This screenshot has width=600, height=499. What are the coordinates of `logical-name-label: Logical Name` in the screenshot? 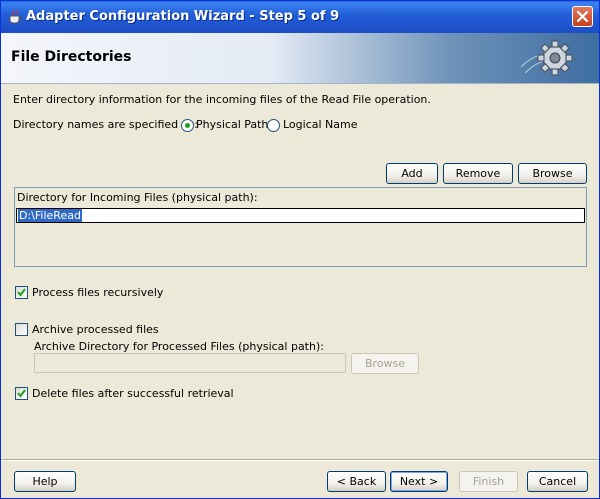 It's located at (320, 124).